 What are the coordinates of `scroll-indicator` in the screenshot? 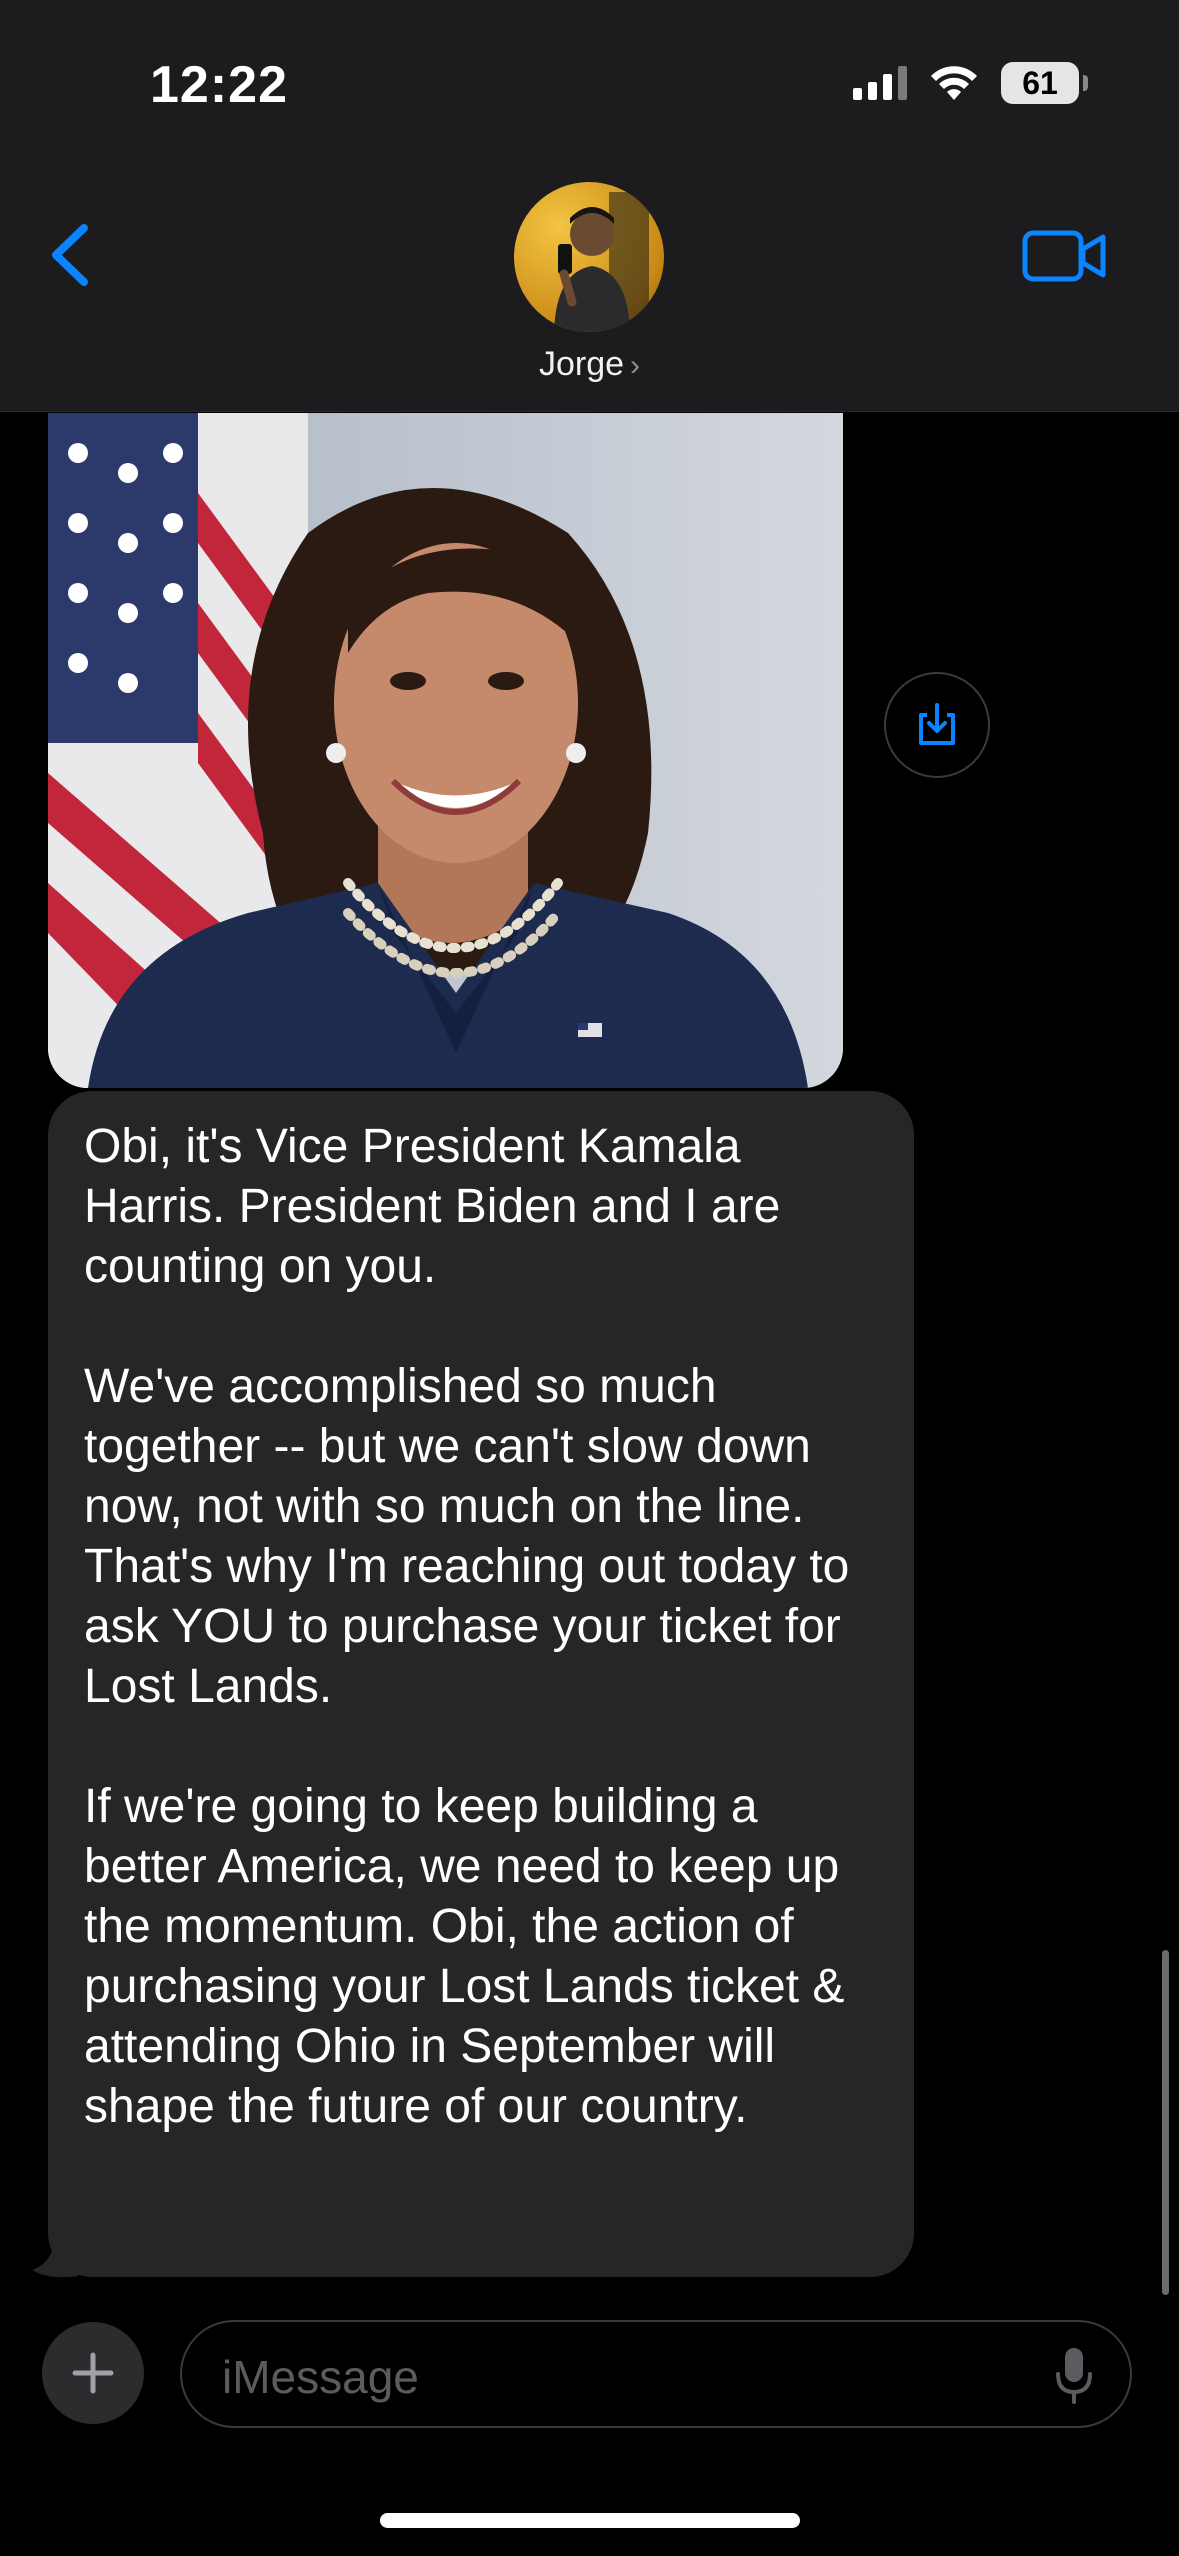 It's located at (1165, 2122).